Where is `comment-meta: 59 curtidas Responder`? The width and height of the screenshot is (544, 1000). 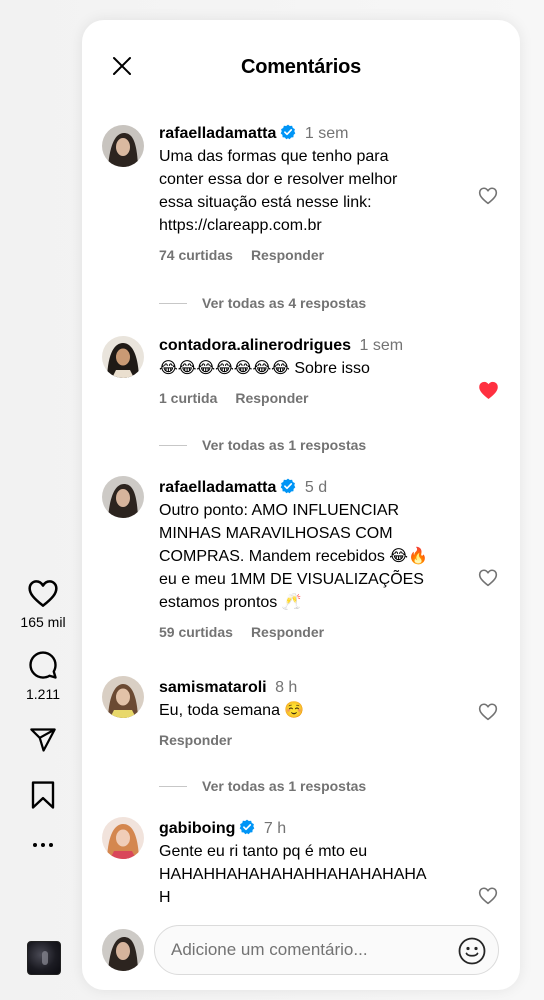
comment-meta: 59 curtidas Responder is located at coordinates (319, 632).